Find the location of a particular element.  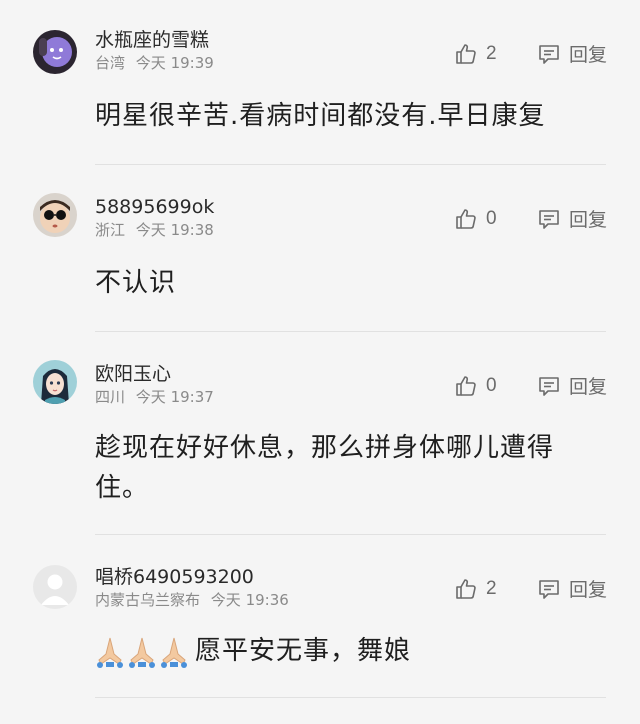

timestamp: 今天 19:38 is located at coordinates (174, 230).